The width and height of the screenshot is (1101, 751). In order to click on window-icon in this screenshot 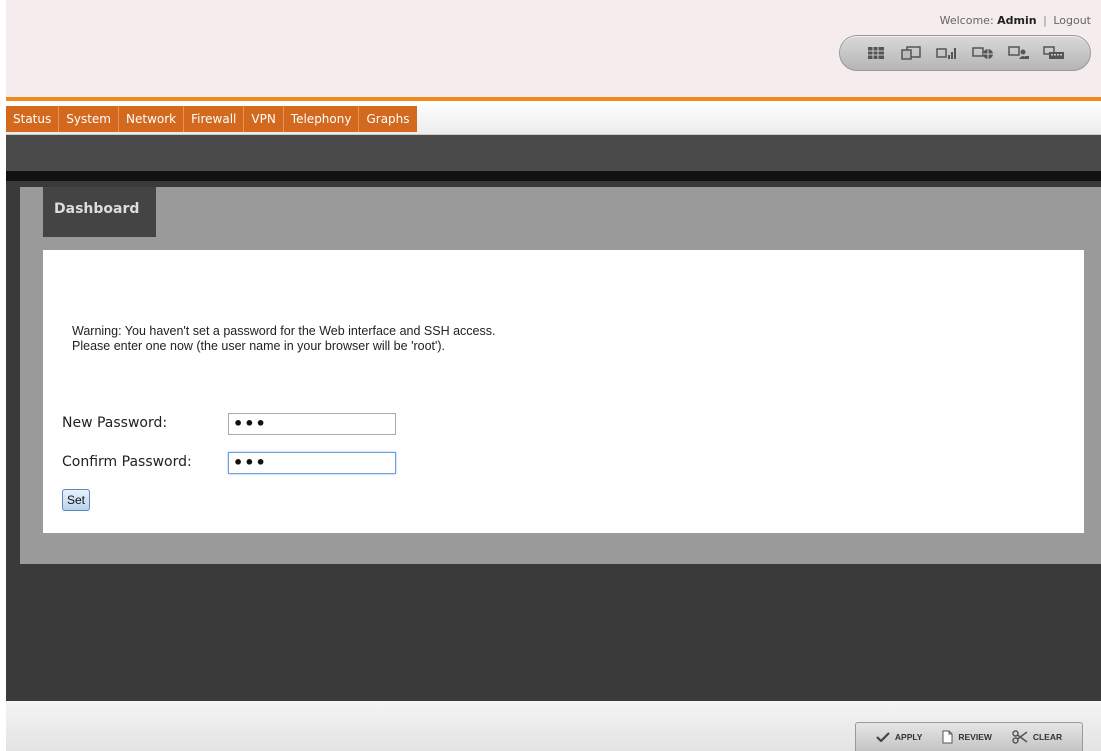, I will do `click(911, 53)`.